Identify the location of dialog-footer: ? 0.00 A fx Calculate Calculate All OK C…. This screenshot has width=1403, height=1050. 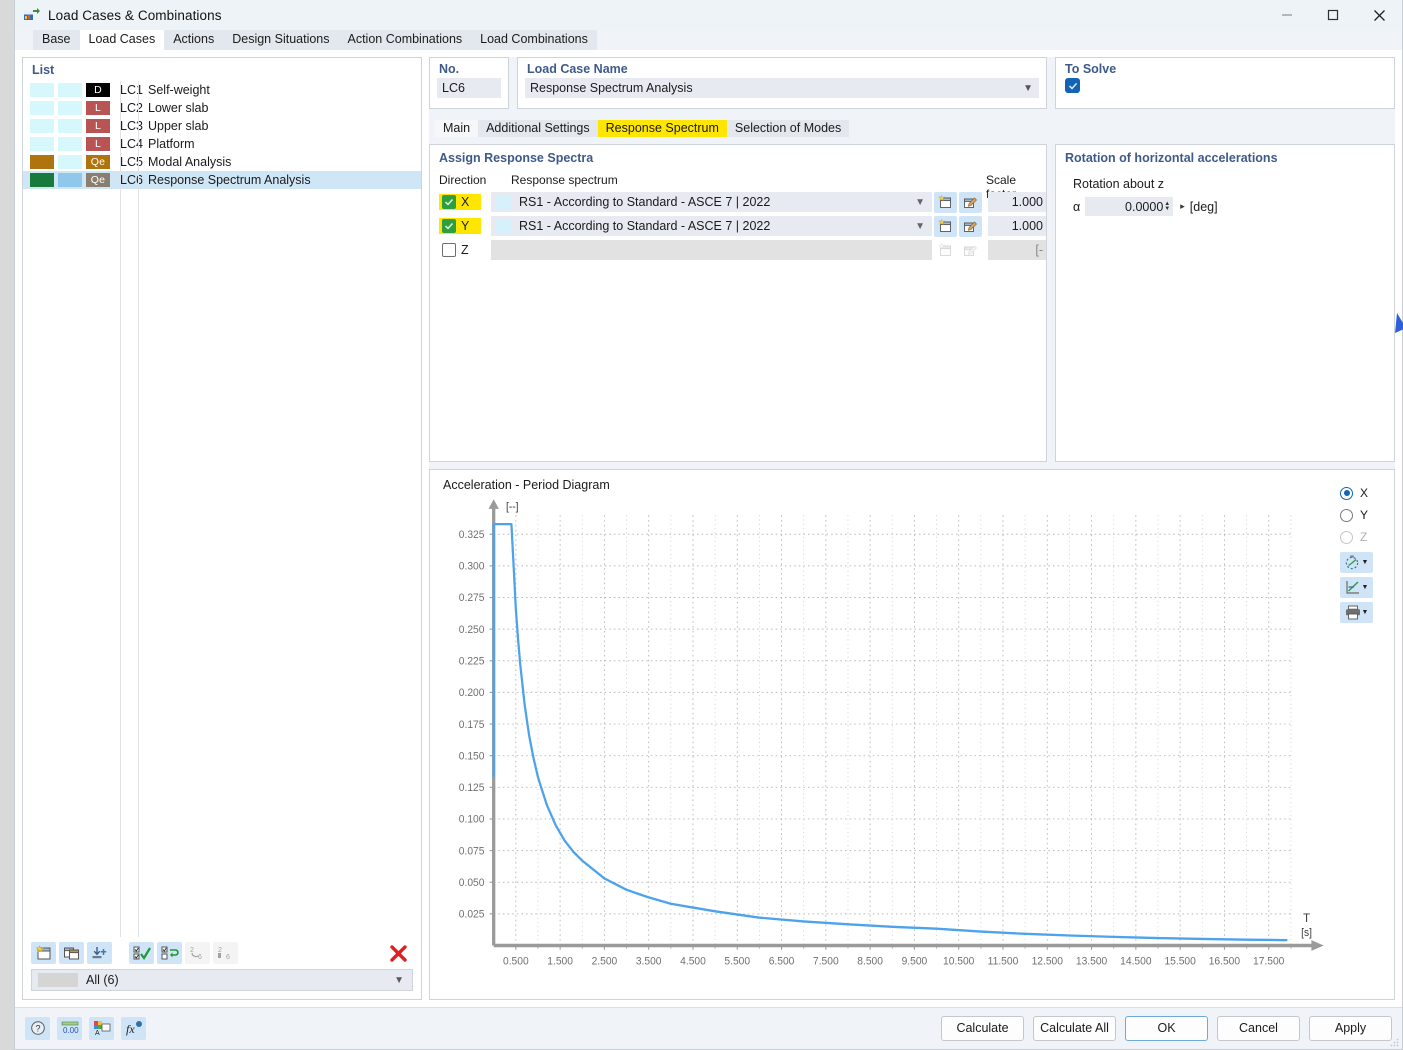
(708, 1028).